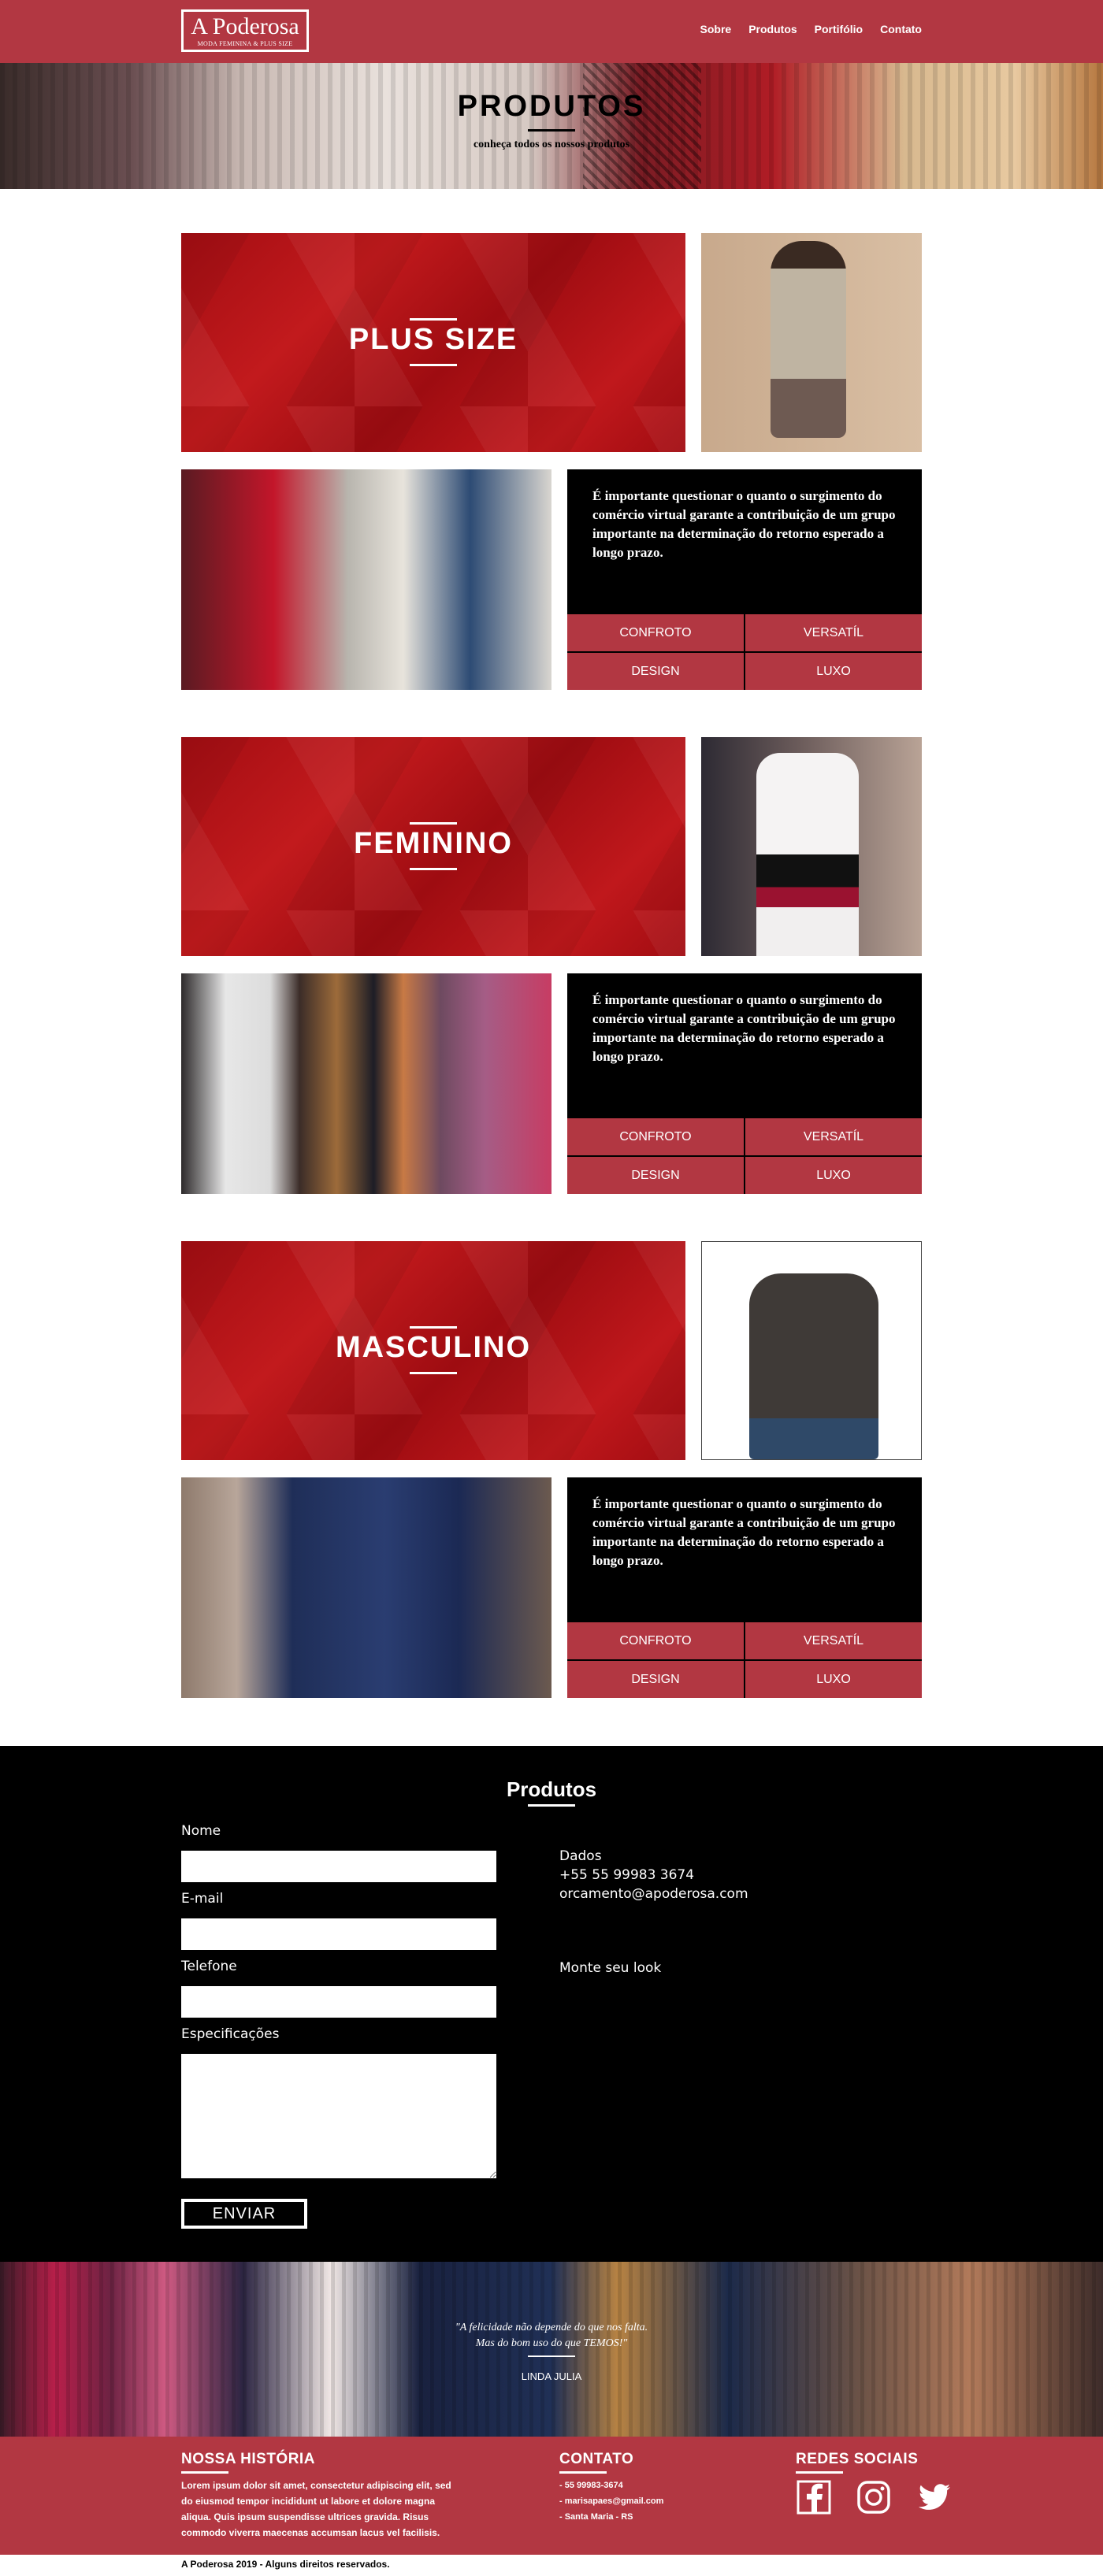 This screenshot has width=1103, height=2576. What do you see at coordinates (338, 1866) in the screenshot?
I see `name-field` at bounding box center [338, 1866].